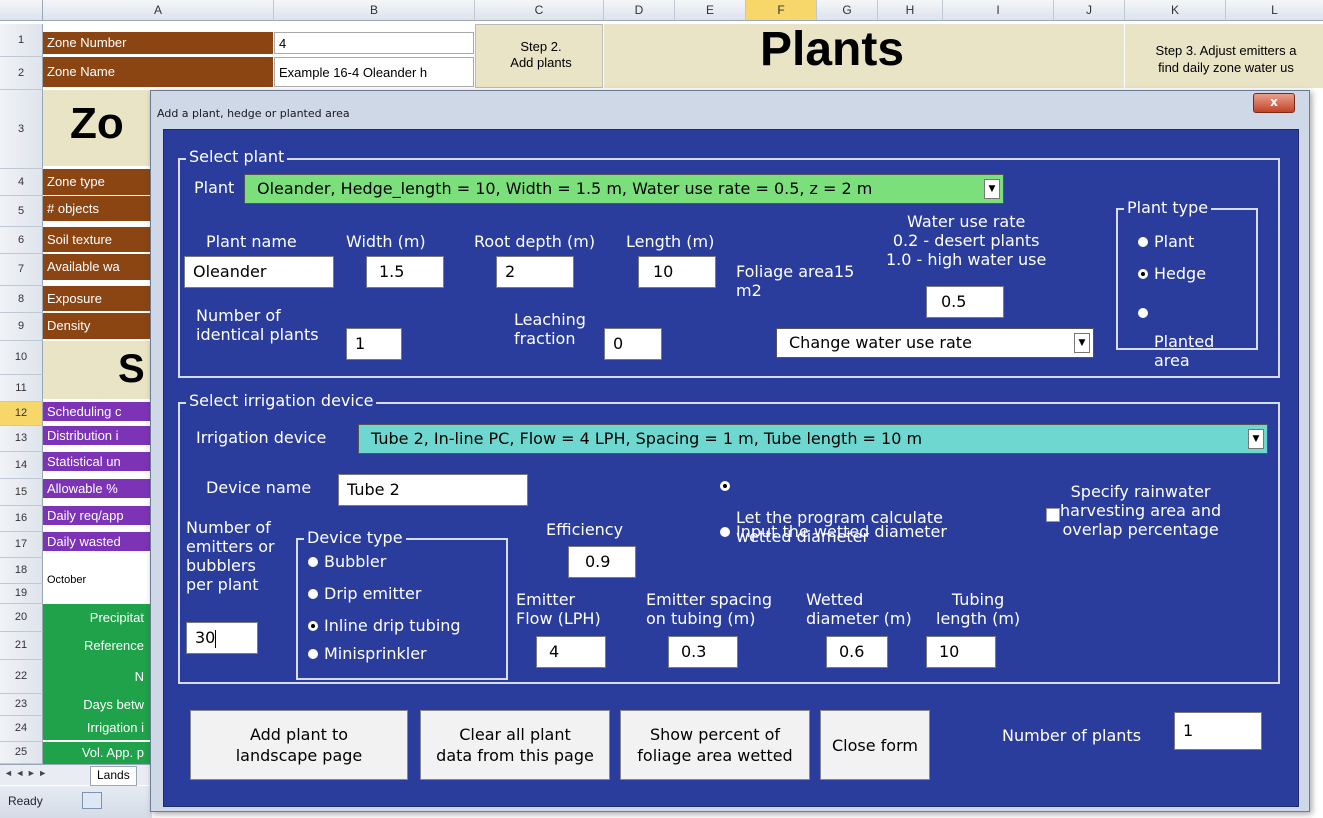 This screenshot has height=818, width=1323. I want to click on column-j-header: J, so click(1089, 10).